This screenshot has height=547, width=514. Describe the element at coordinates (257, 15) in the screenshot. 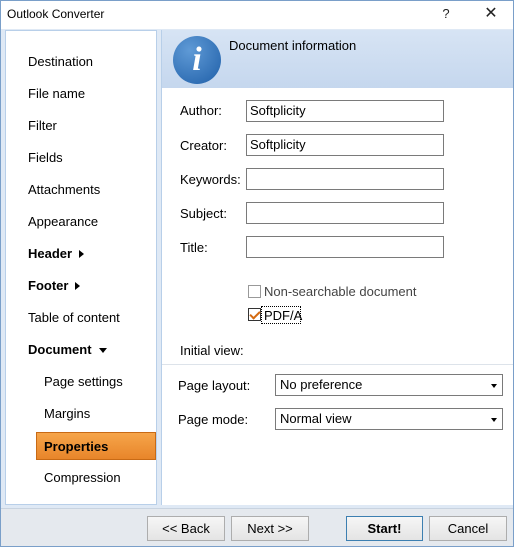

I see `title-bar: Outlook Converter ? ✕` at that location.